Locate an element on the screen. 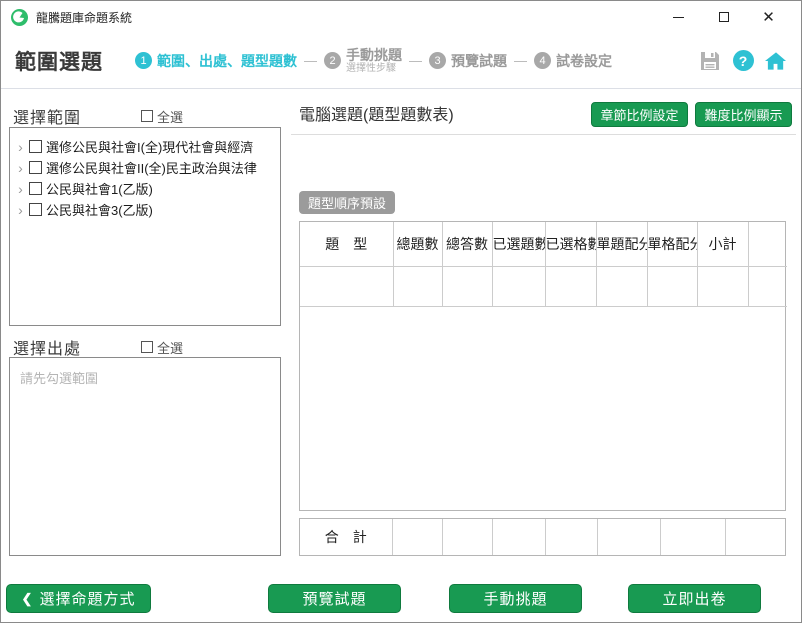 The height and width of the screenshot is (623, 802). back-to-mode-button: ❮ 選擇命題方式 is located at coordinates (78, 598).